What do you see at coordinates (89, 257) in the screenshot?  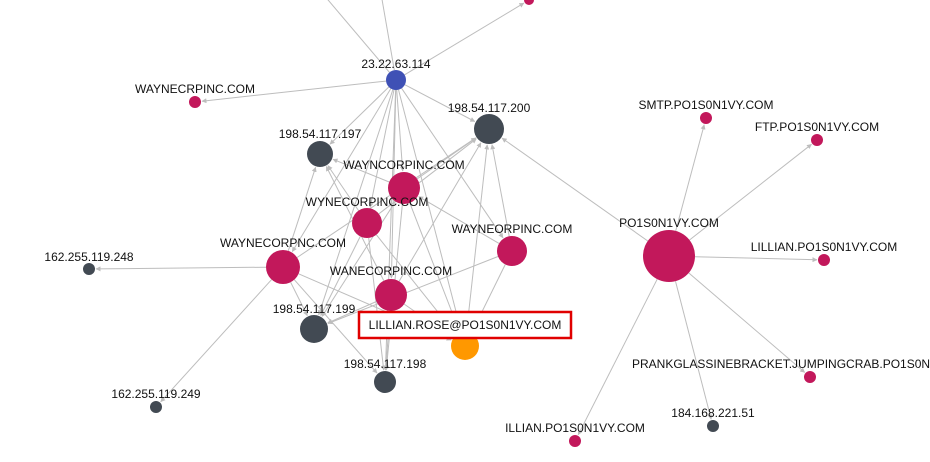 I see `label-ip248: 162.255.119.248` at bounding box center [89, 257].